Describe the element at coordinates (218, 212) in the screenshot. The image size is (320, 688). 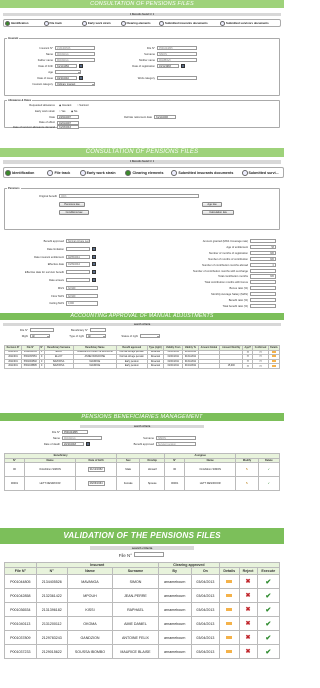
I see `calculation-law-button: Calculation law` at that location.